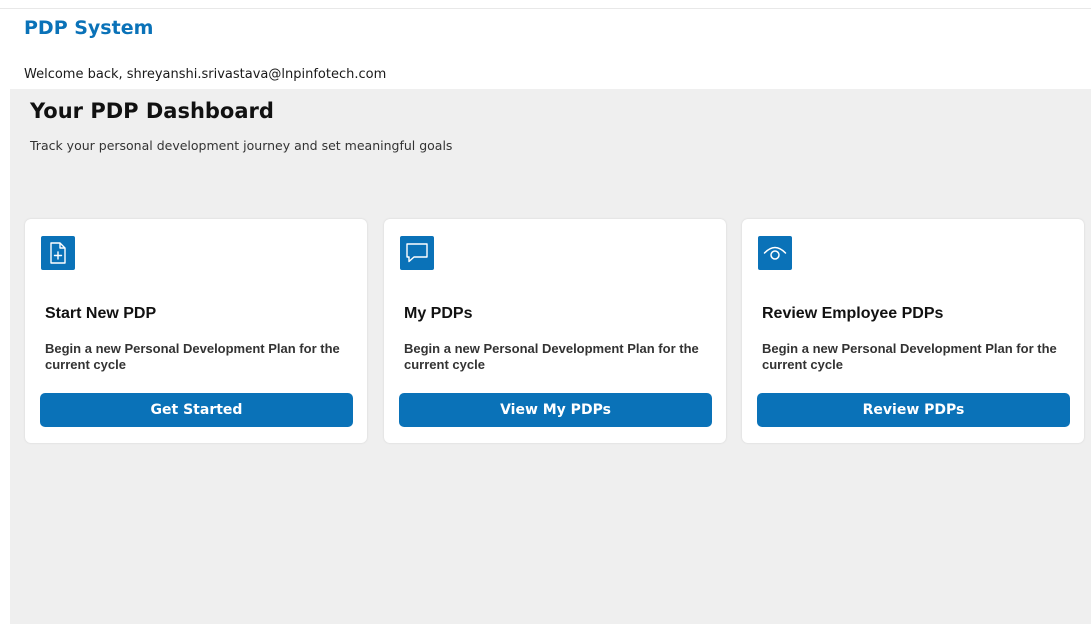 The width and height of the screenshot is (1091, 624). Describe the element at coordinates (775, 253) in the screenshot. I see `eye-icon` at that location.